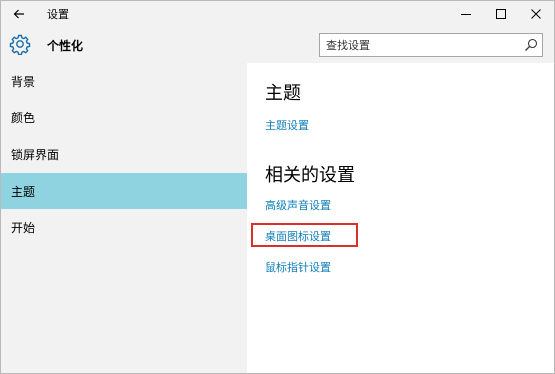 The height and width of the screenshot is (374, 555). I want to click on maximize-button, so click(501, 14).